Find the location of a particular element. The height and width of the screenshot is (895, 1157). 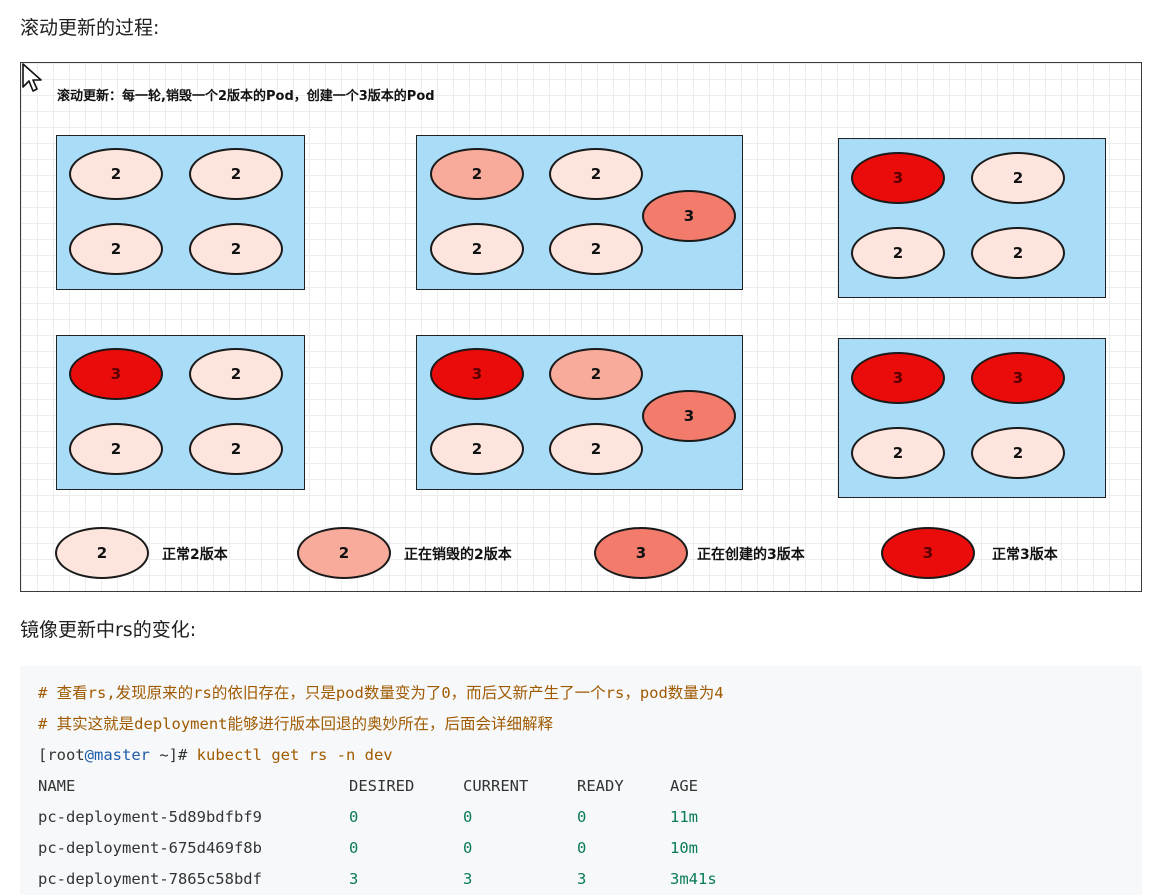

legend-pod-destroy2: 2 is located at coordinates (344, 553).